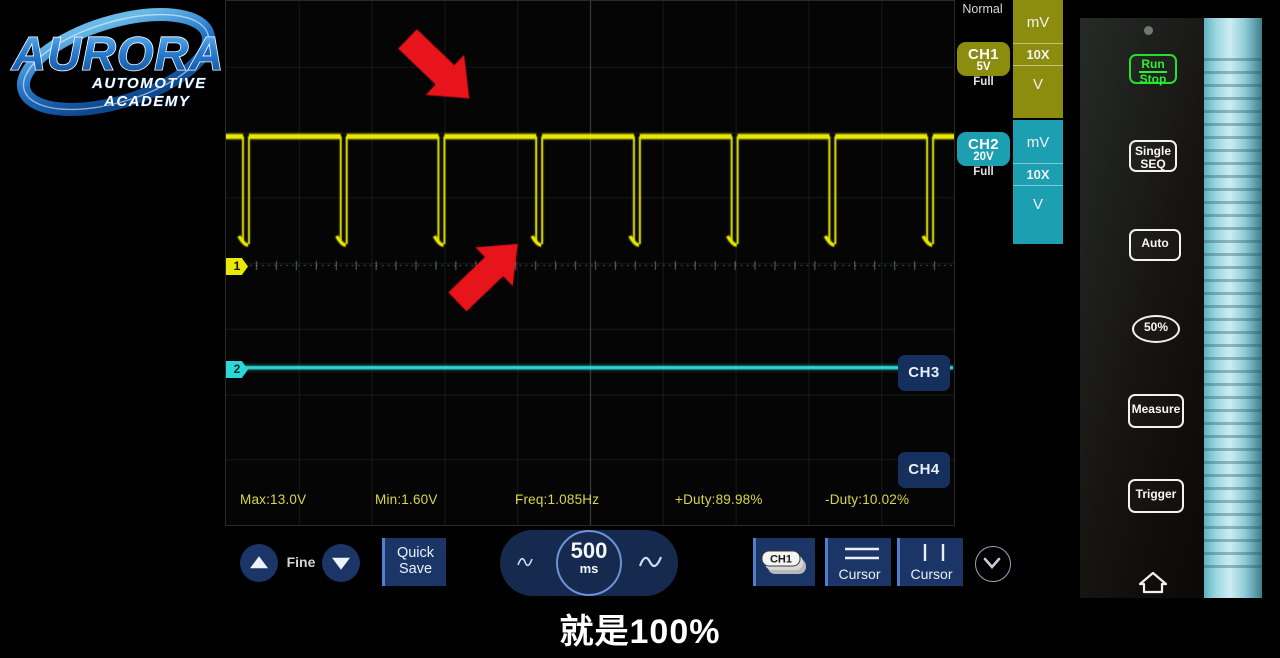  Describe the element at coordinates (1038, 54) in the screenshot. I see `ch1-10x-button: 10X` at that location.